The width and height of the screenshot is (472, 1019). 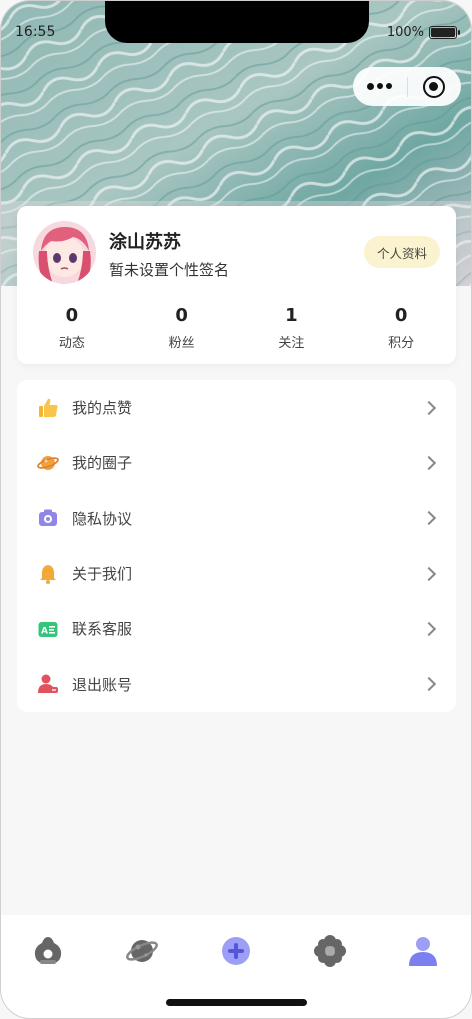 What do you see at coordinates (182, 328) in the screenshot?
I see `stat-fans: 0 粉丝` at bounding box center [182, 328].